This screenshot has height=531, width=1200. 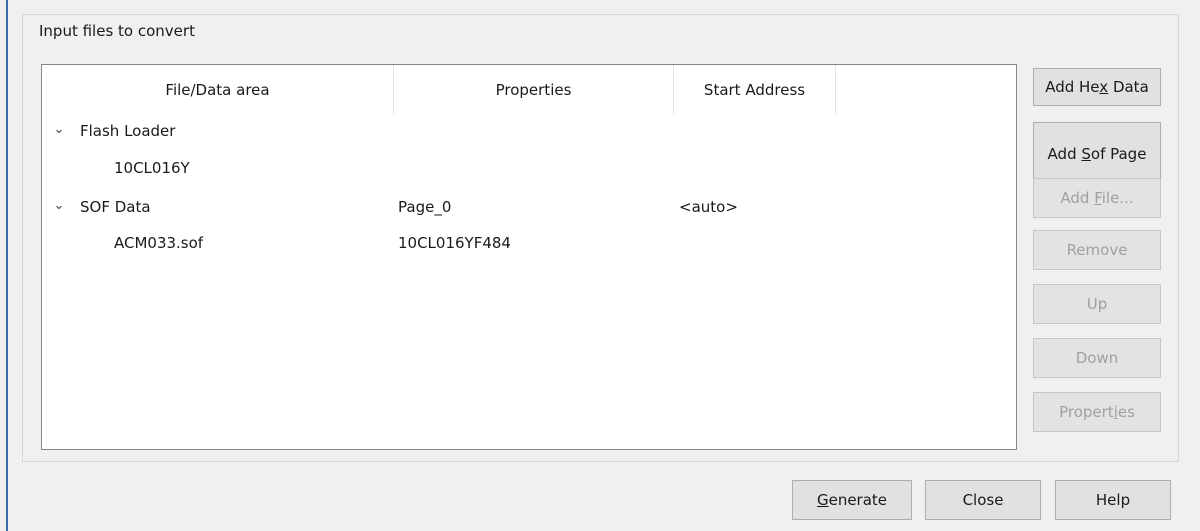 What do you see at coordinates (534, 90) in the screenshot?
I see `column-header-properties: Properties` at bounding box center [534, 90].